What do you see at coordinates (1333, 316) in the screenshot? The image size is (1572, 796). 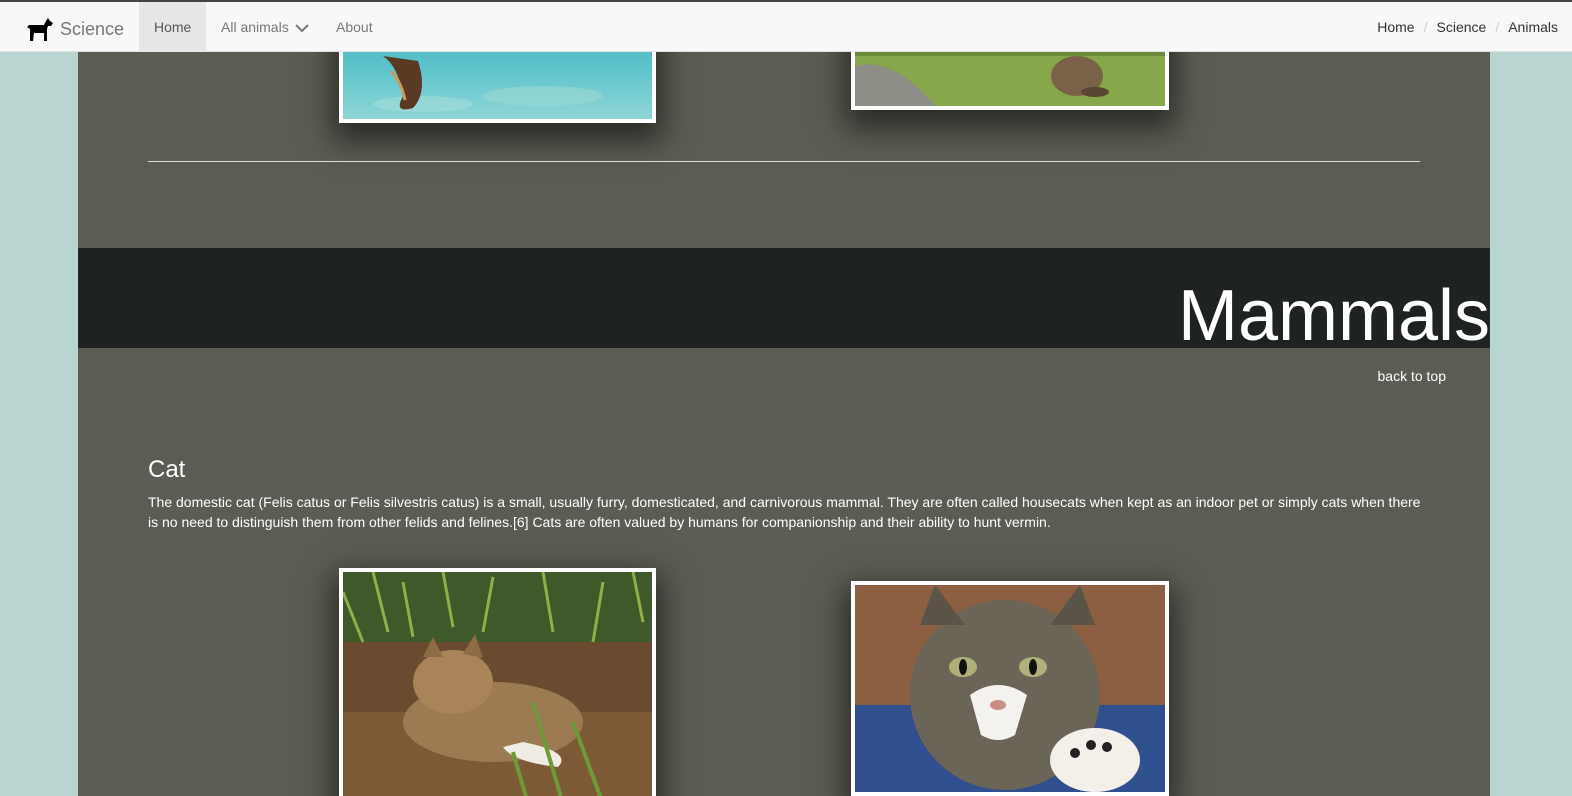 I see `section-title: Mammals` at bounding box center [1333, 316].